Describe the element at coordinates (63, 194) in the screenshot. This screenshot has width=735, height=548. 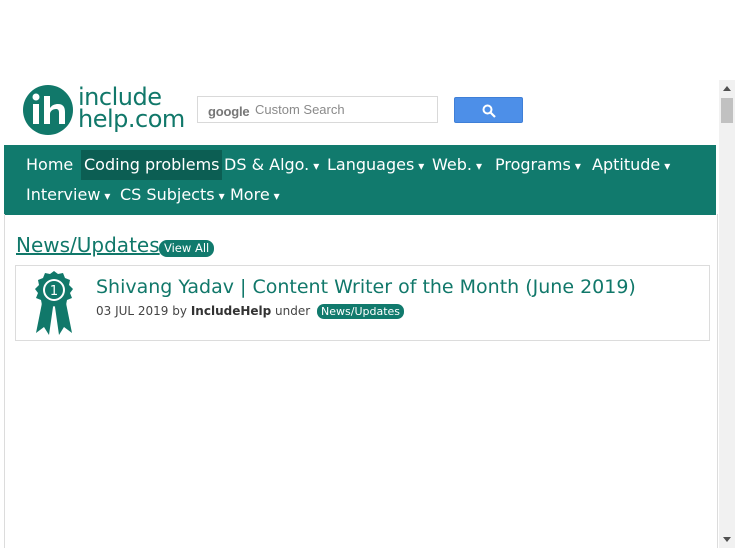
I see `nav-item-label: Interview` at that location.